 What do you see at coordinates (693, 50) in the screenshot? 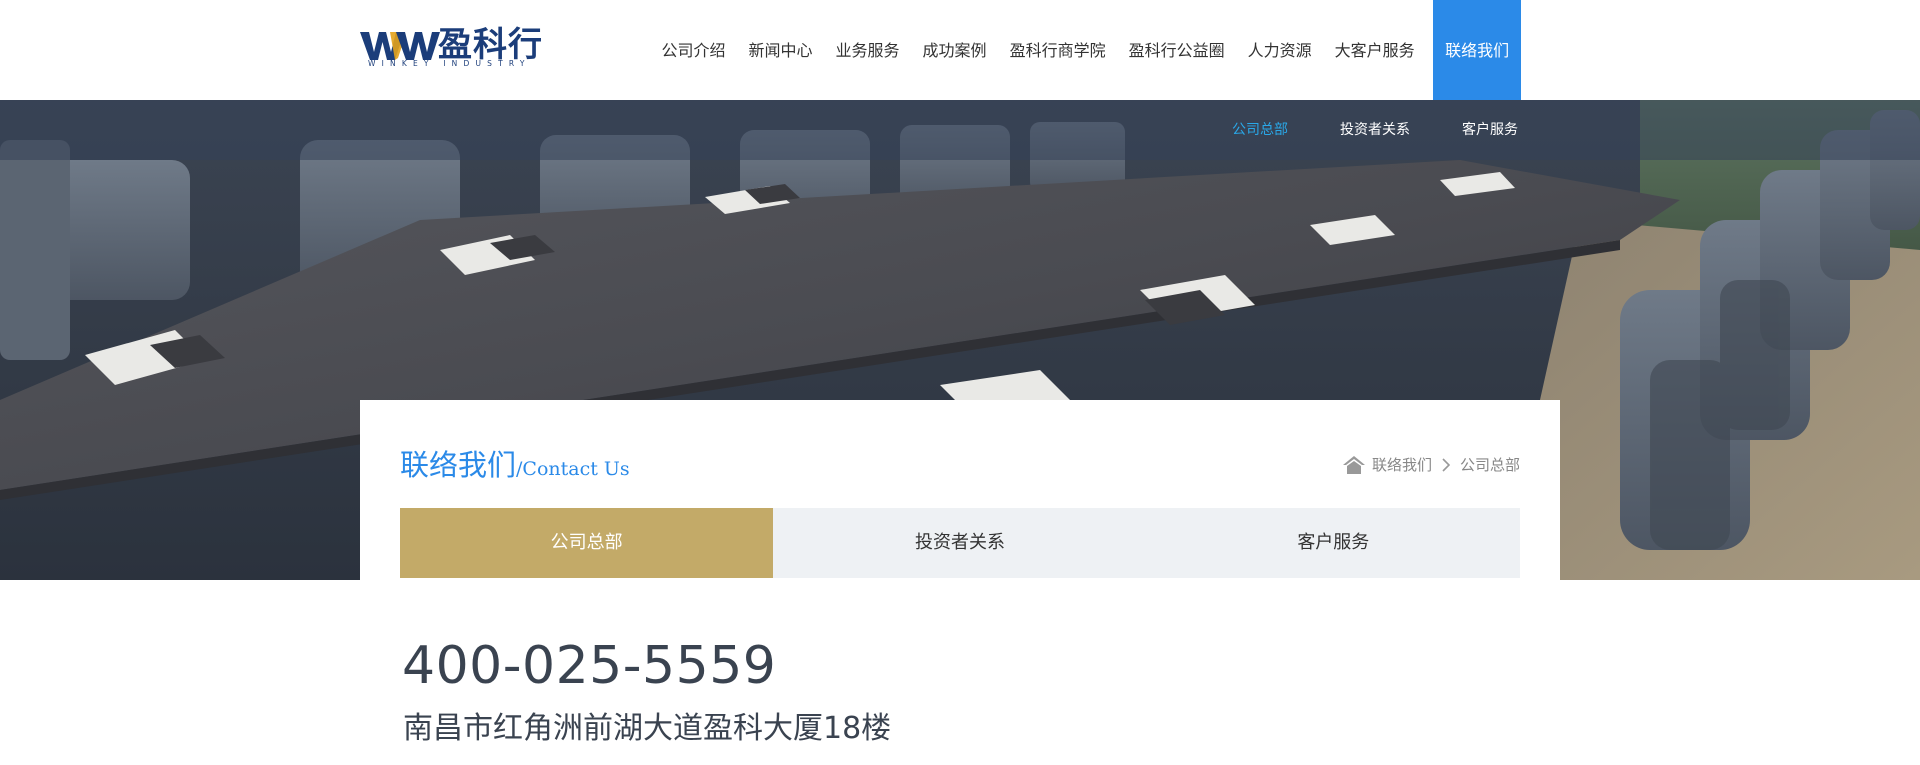
I see `nav-item-company-intro: 公司介绍` at bounding box center [693, 50].